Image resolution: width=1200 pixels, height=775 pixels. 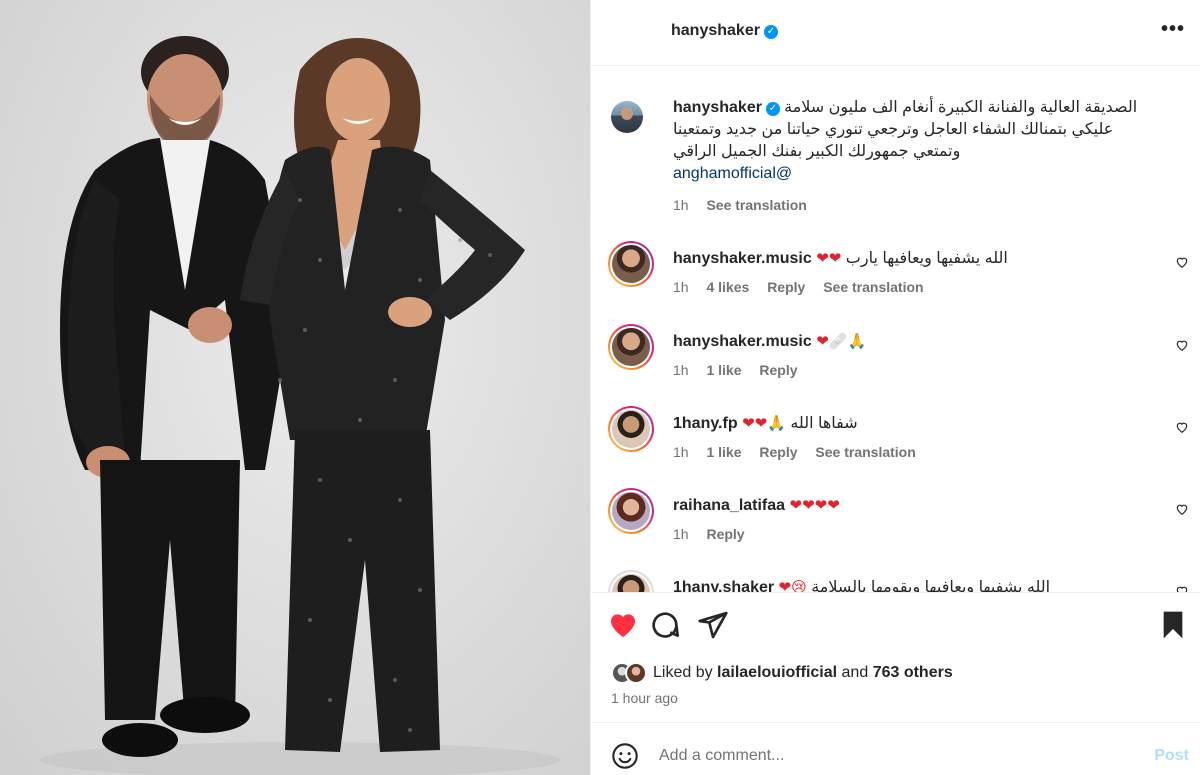 I want to click on liker-avatar, so click(x=636, y=673).